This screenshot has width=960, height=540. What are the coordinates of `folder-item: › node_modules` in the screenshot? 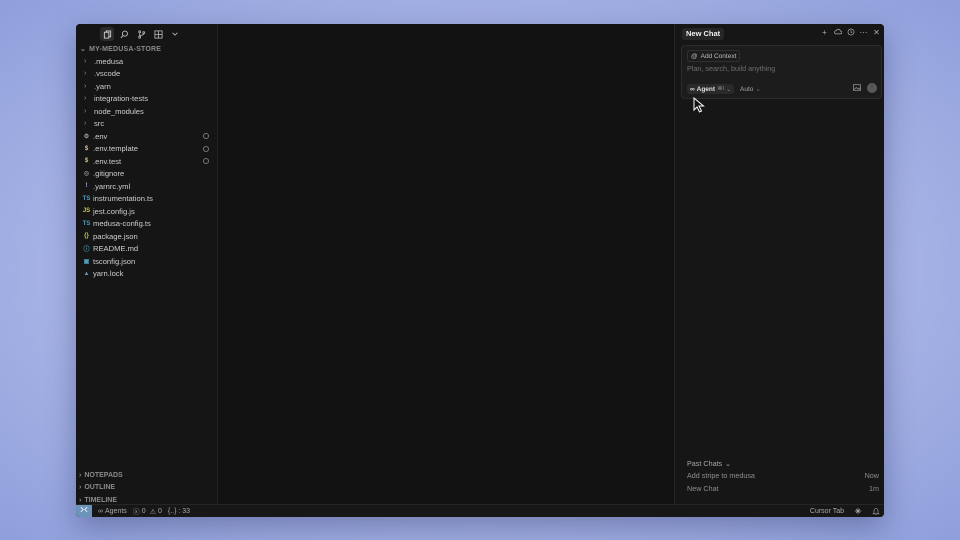 It's located at (146, 111).